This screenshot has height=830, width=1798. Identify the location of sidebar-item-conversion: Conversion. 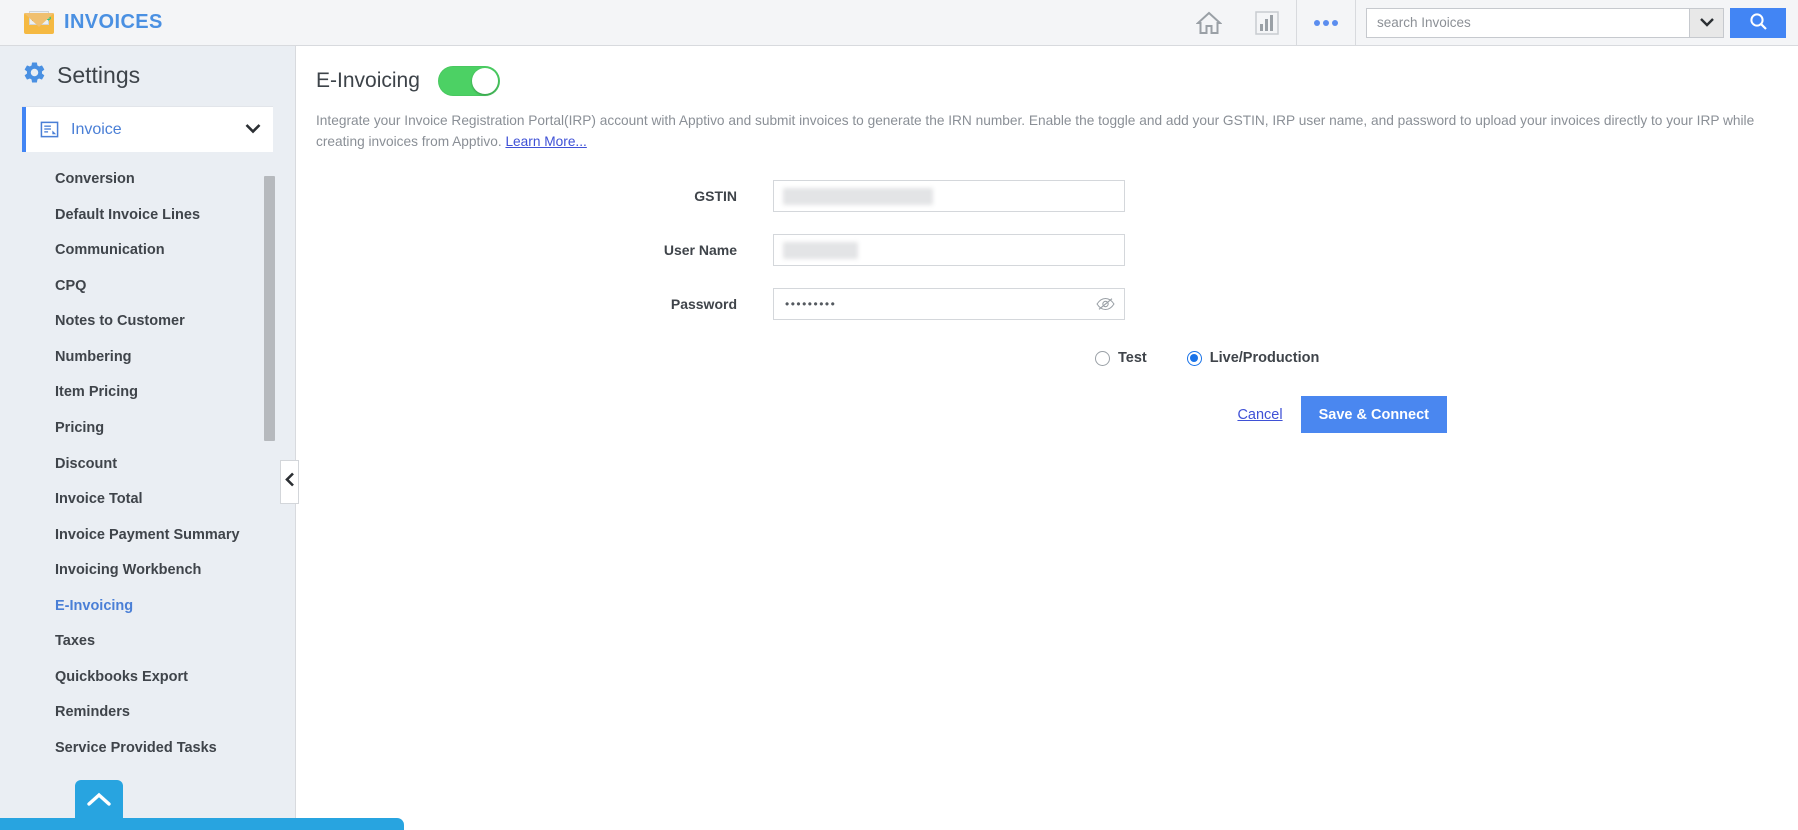
(147, 180).